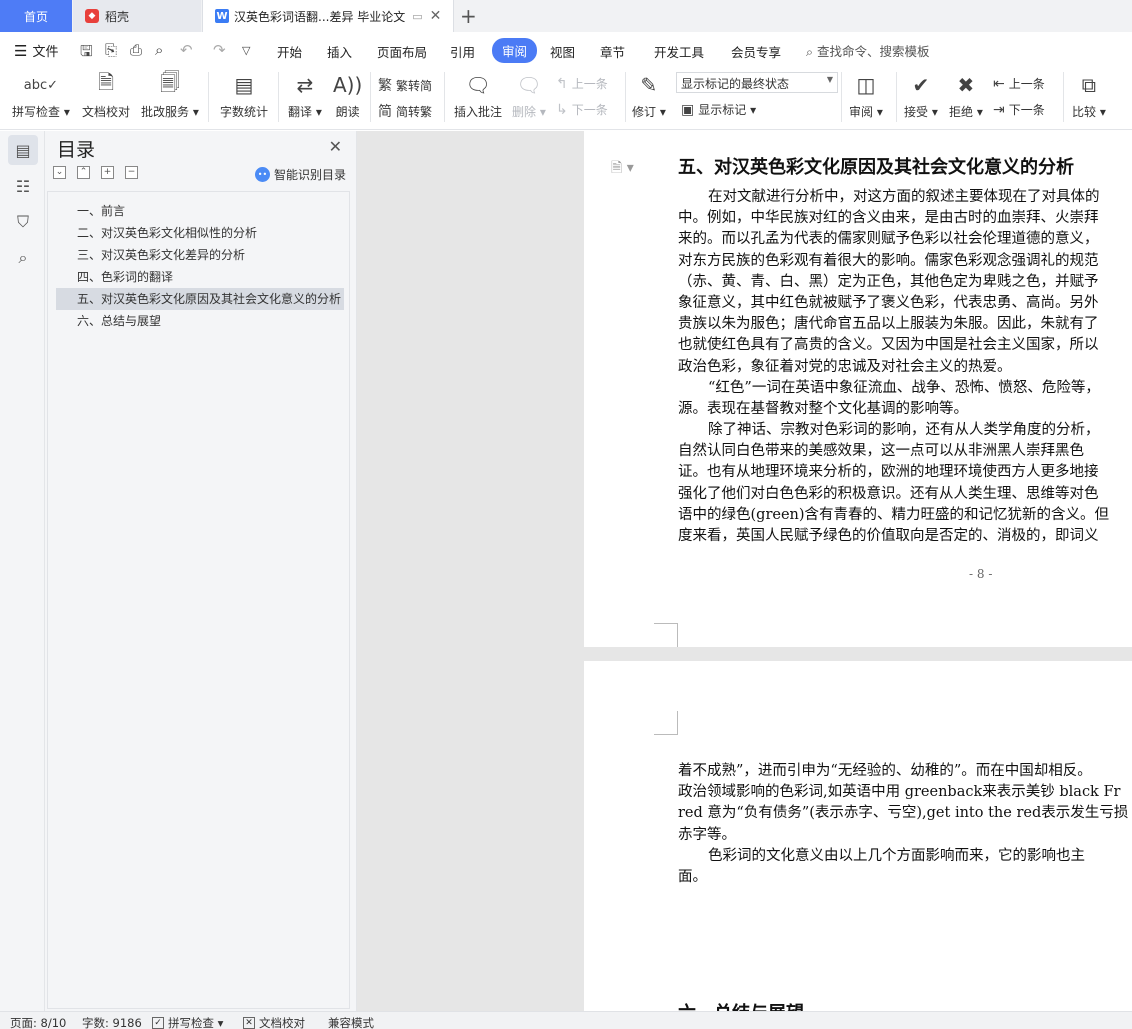  Describe the element at coordinates (756, 51) in the screenshot. I see `menu-member: 会员专享` at that location.